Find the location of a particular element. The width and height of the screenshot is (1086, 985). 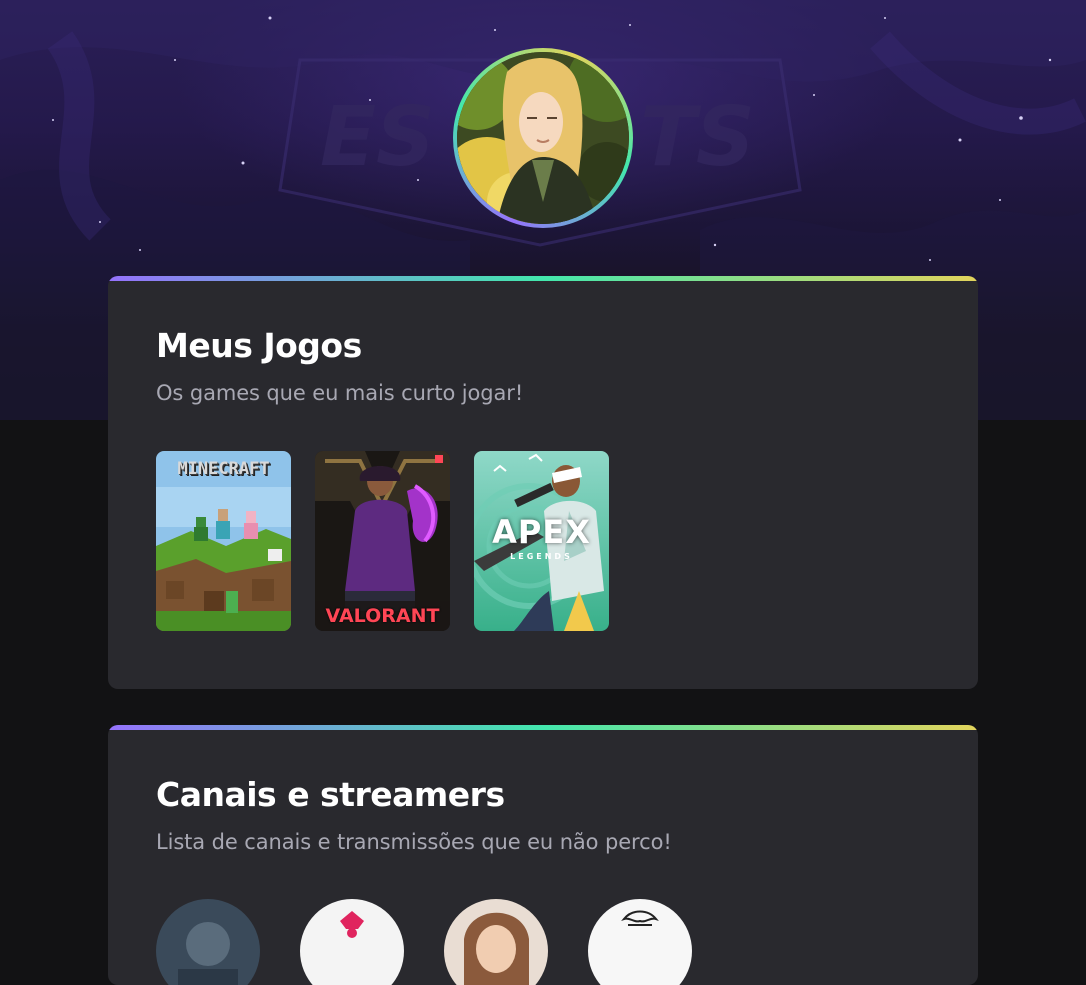

games-subtitle: Os games que eu mais curto jogar! is located at coordinates (340, 393).